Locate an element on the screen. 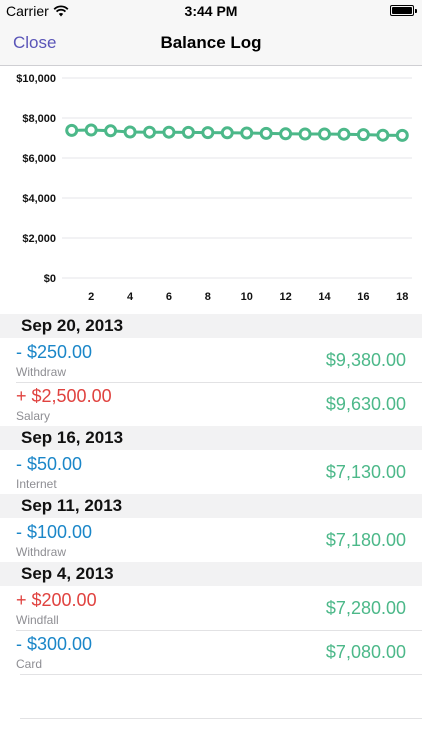 This screenshot has width=422, height=750. transaction-amount: + $200.00 is located at coordinates (56, 600).